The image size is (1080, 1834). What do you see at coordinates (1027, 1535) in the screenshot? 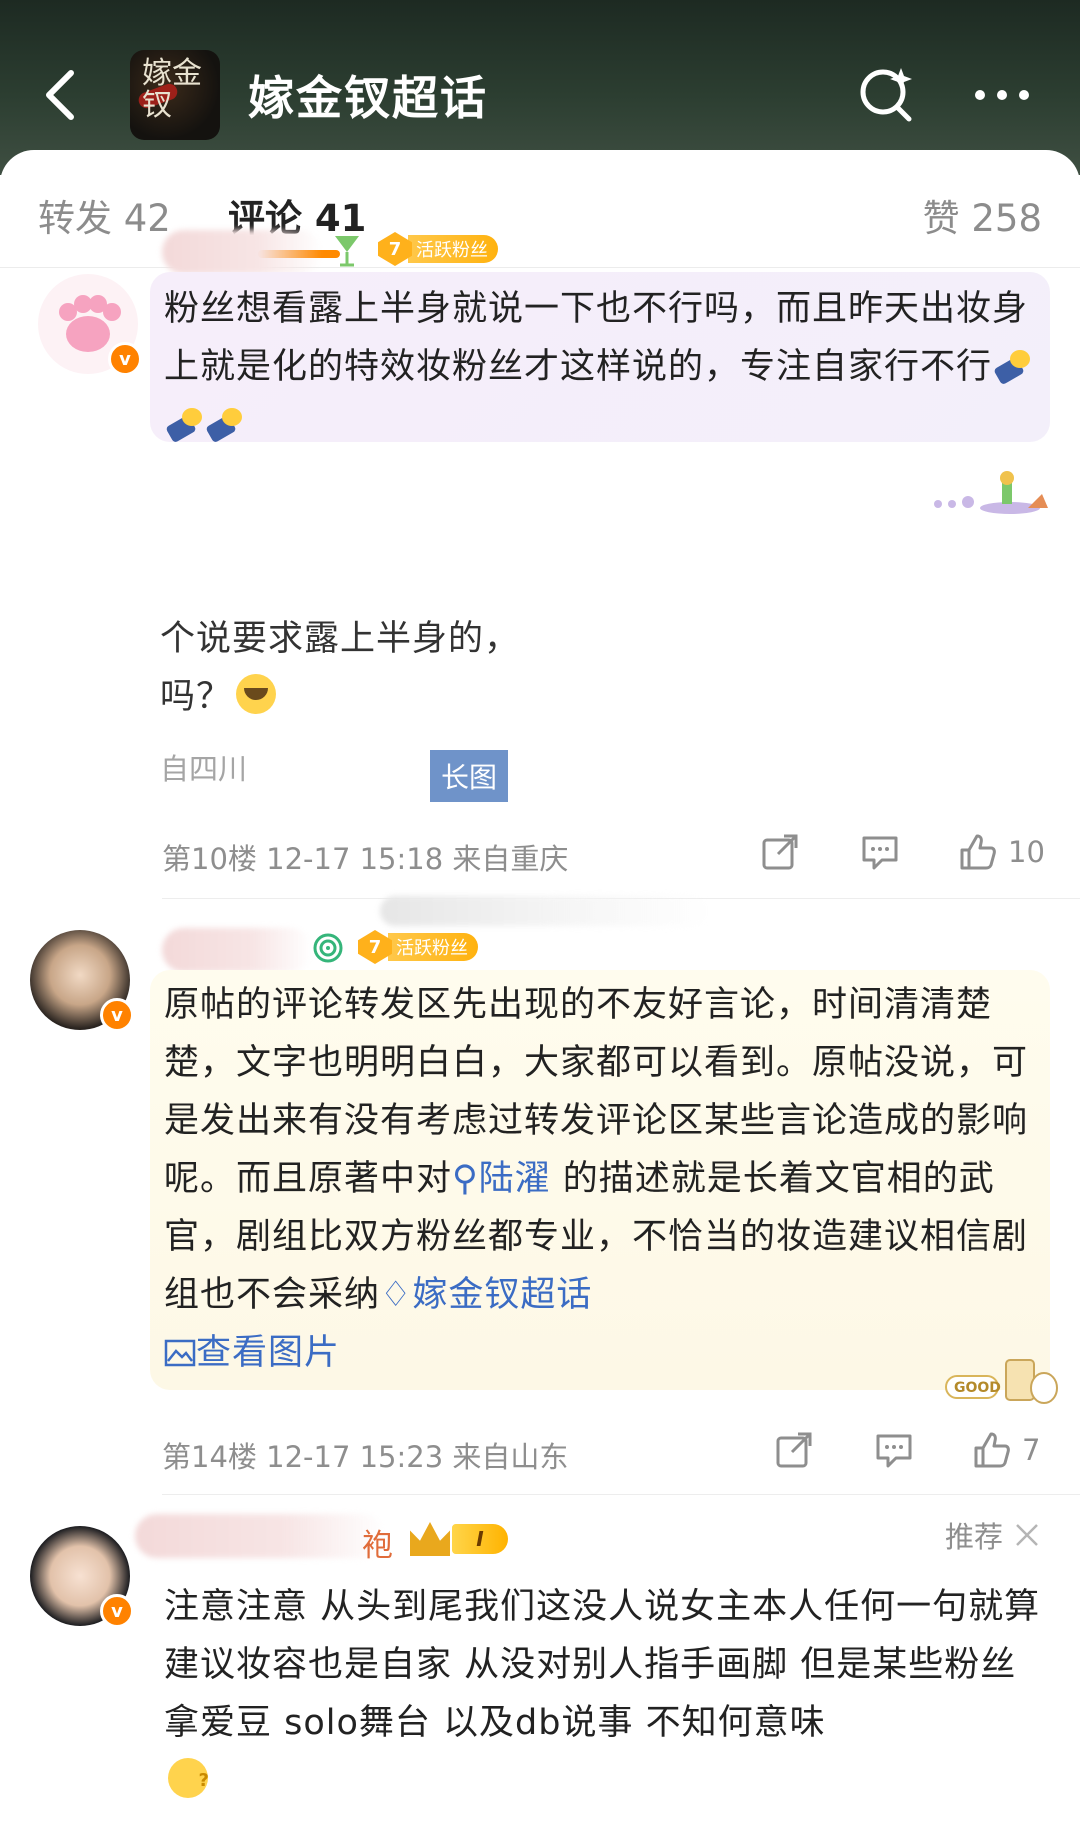
I see `close-icon` at bounding box center [1027, 1535].